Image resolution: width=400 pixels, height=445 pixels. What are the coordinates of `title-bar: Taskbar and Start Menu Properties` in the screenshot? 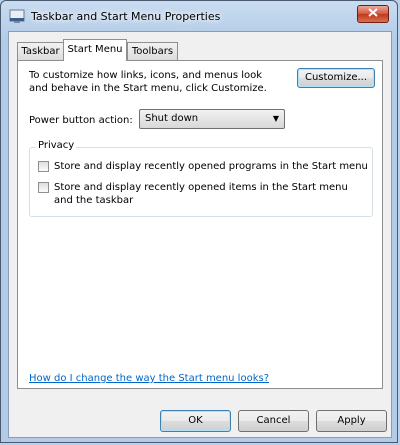 It's located at (199, 16).